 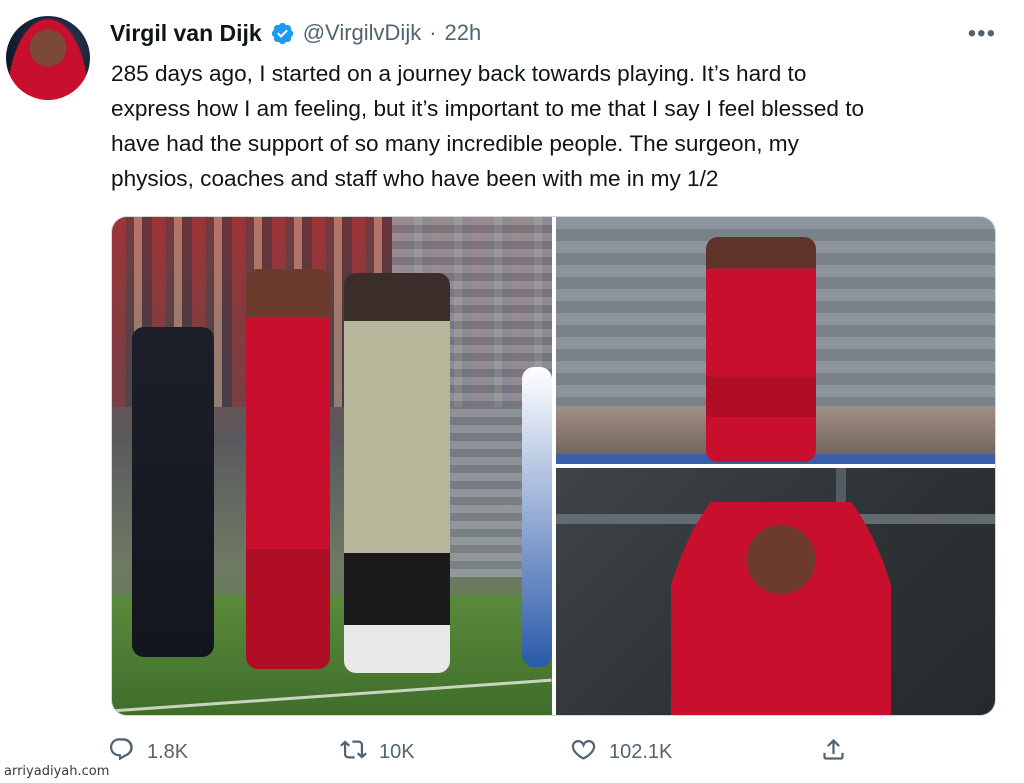 What do you see at coordinates (362, 33) in the screenshot?
I see `author-handle: @VirgilvDijk` at bounding box center [362, 33].